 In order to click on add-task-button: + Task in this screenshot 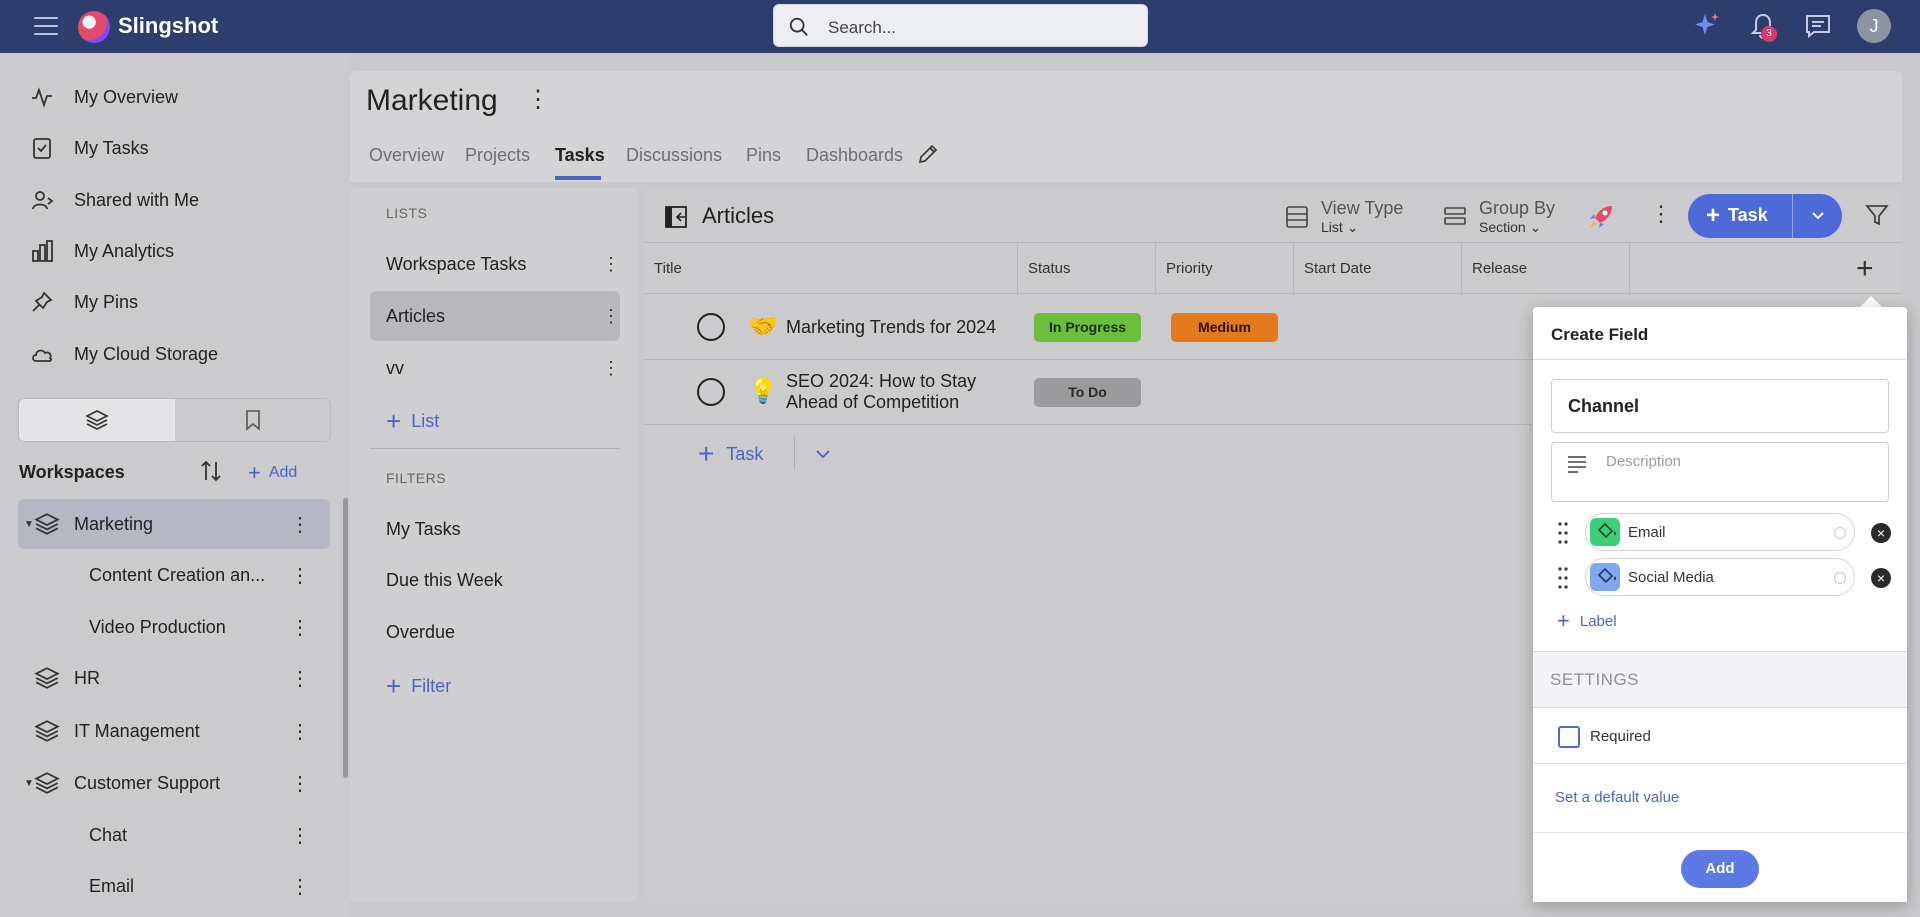, I will do `click(730, 454)`.